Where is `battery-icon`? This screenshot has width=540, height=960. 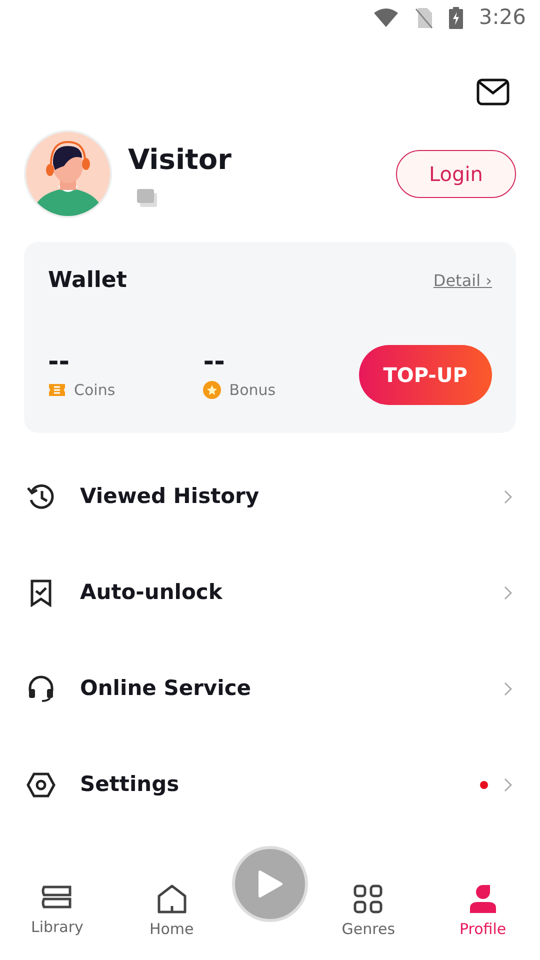
battery-icon is located at coordinates (455, 18).